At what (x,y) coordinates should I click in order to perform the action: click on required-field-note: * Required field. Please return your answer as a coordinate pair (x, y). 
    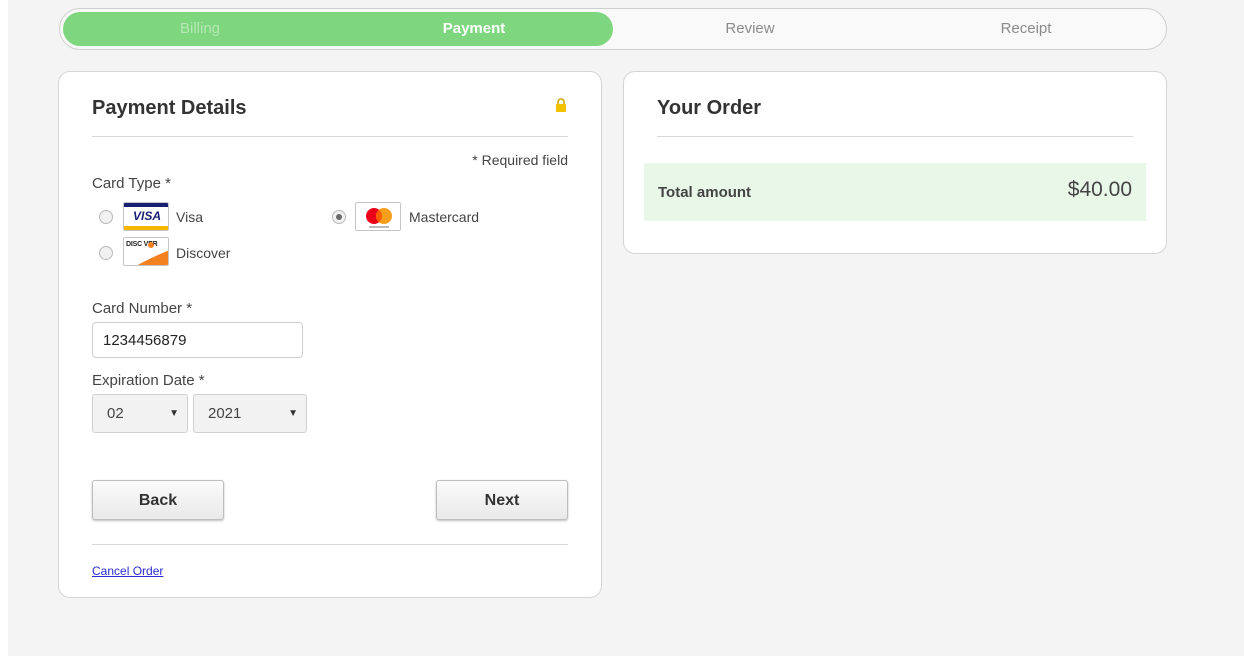
    Looking at the image, I should click on (520, 160).